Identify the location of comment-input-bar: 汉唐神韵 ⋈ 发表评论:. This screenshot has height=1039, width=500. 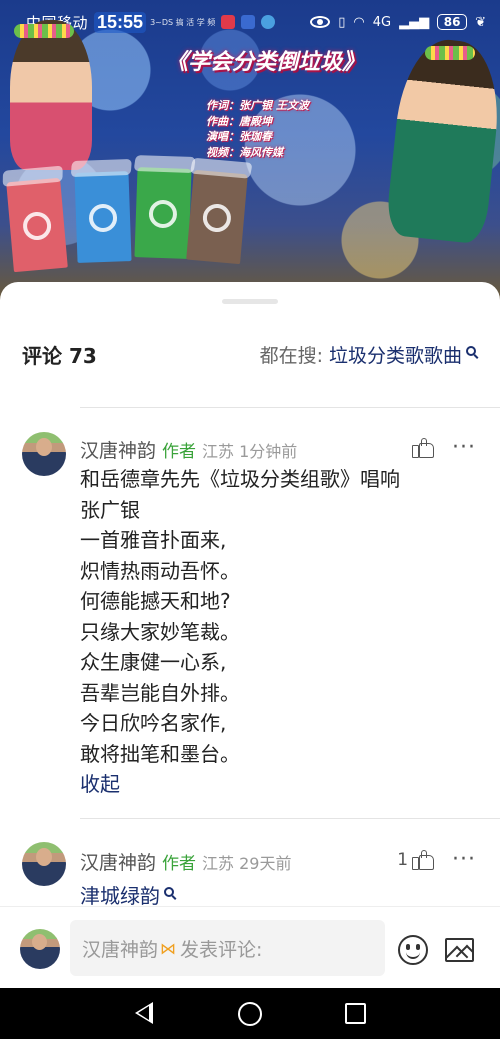
(250, 947).